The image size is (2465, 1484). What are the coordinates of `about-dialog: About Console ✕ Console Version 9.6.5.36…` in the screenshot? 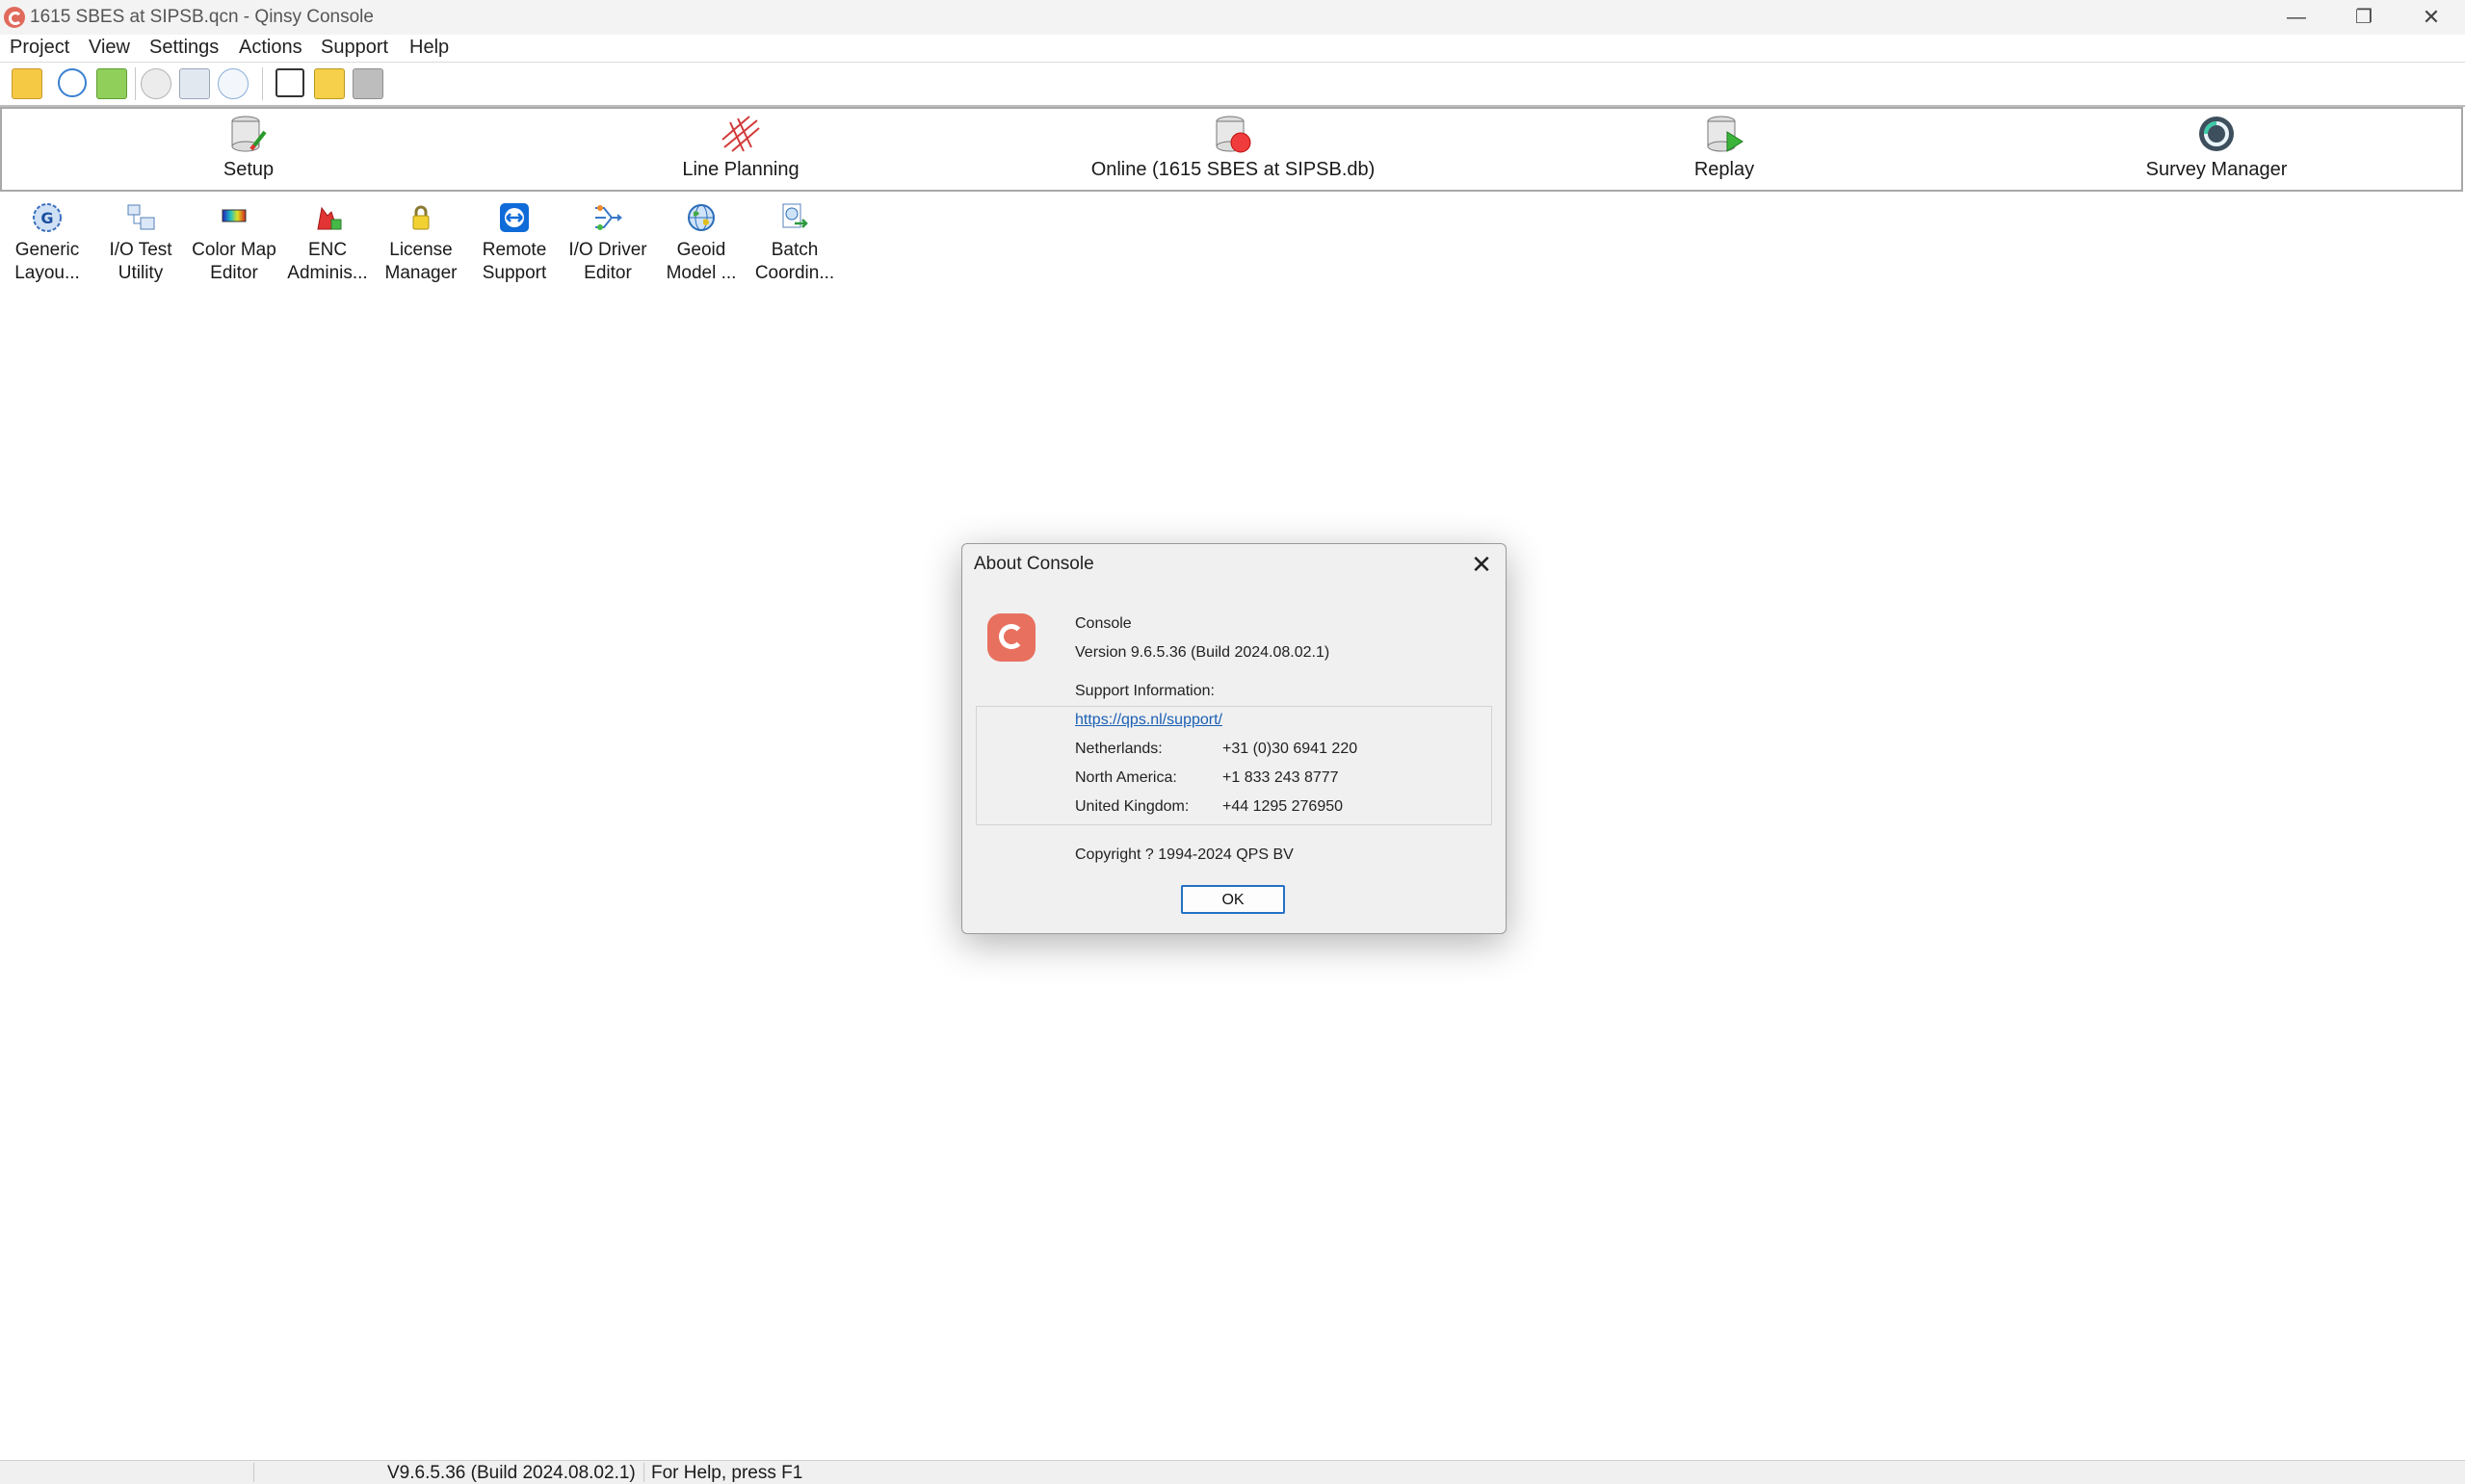 It's located at (1234, 739).